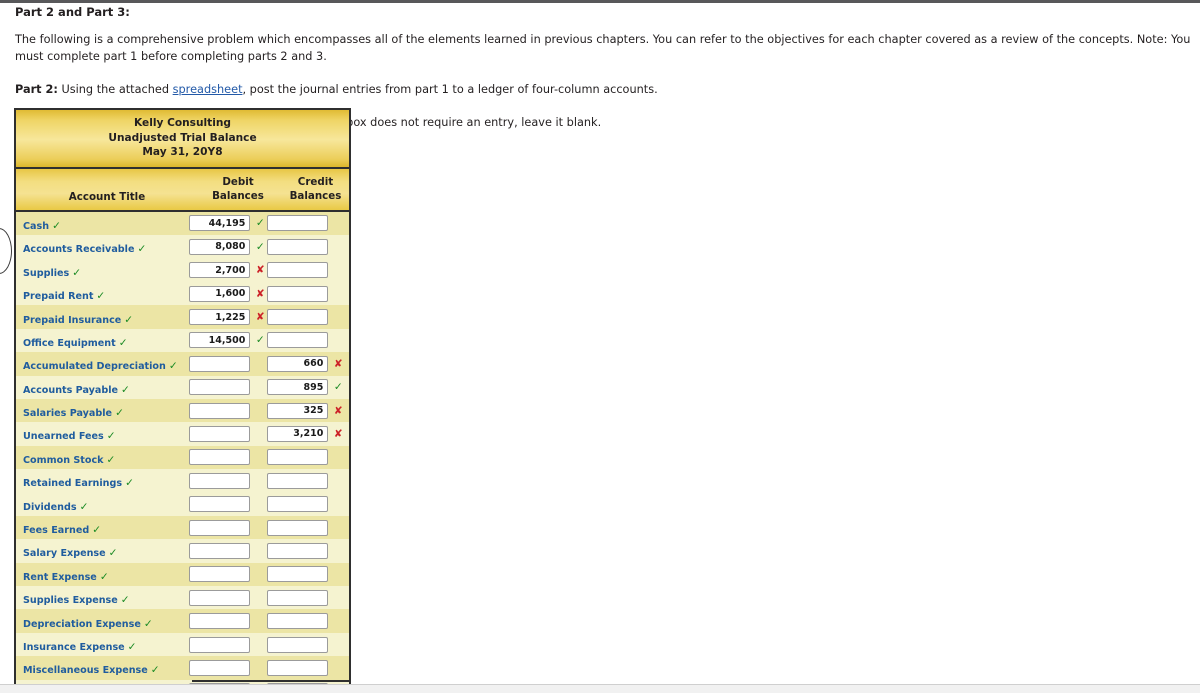 The width and height of the screenshot is (1200, 693). Describe the element at coordinates (58, 297) in the screenshot. I see `account-title-link: Prepaid Rent` at that location.